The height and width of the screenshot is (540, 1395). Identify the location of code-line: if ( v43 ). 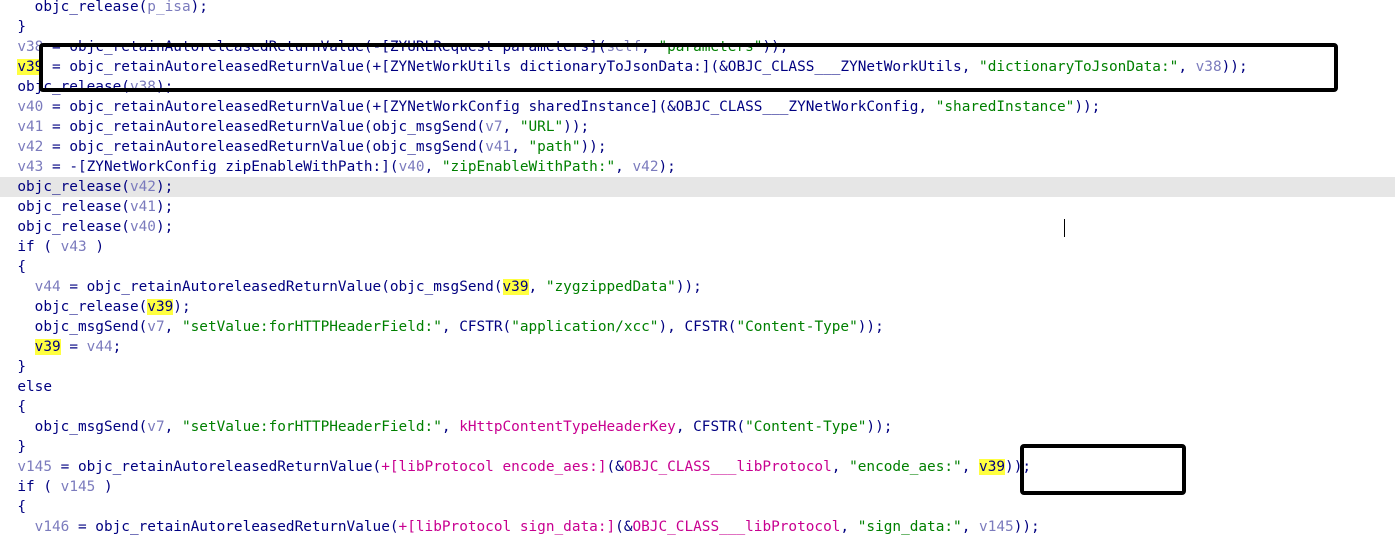
(697, 247).